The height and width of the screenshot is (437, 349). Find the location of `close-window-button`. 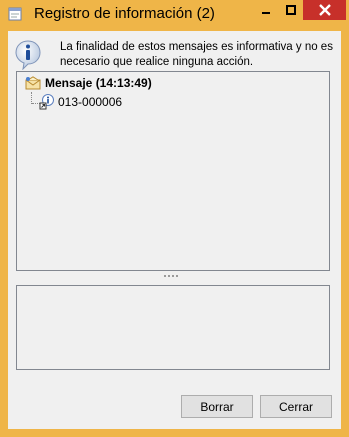

close-window-button is located at coordinates (324, 10).